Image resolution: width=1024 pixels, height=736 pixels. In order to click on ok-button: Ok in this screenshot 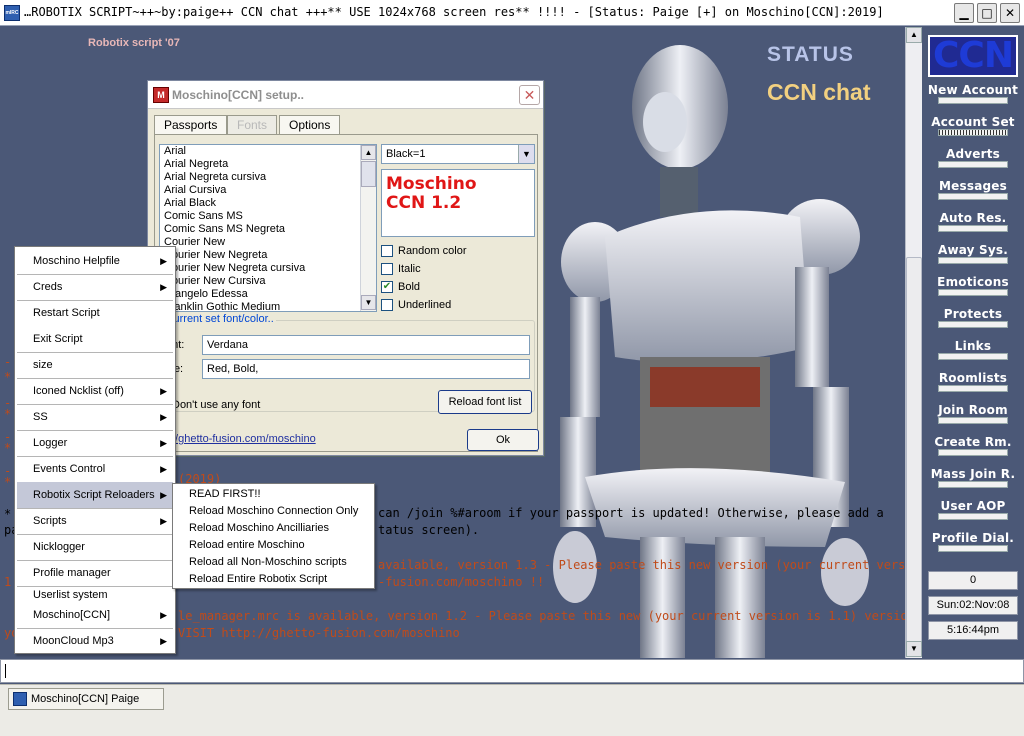, I will do `click(503, 440)`.